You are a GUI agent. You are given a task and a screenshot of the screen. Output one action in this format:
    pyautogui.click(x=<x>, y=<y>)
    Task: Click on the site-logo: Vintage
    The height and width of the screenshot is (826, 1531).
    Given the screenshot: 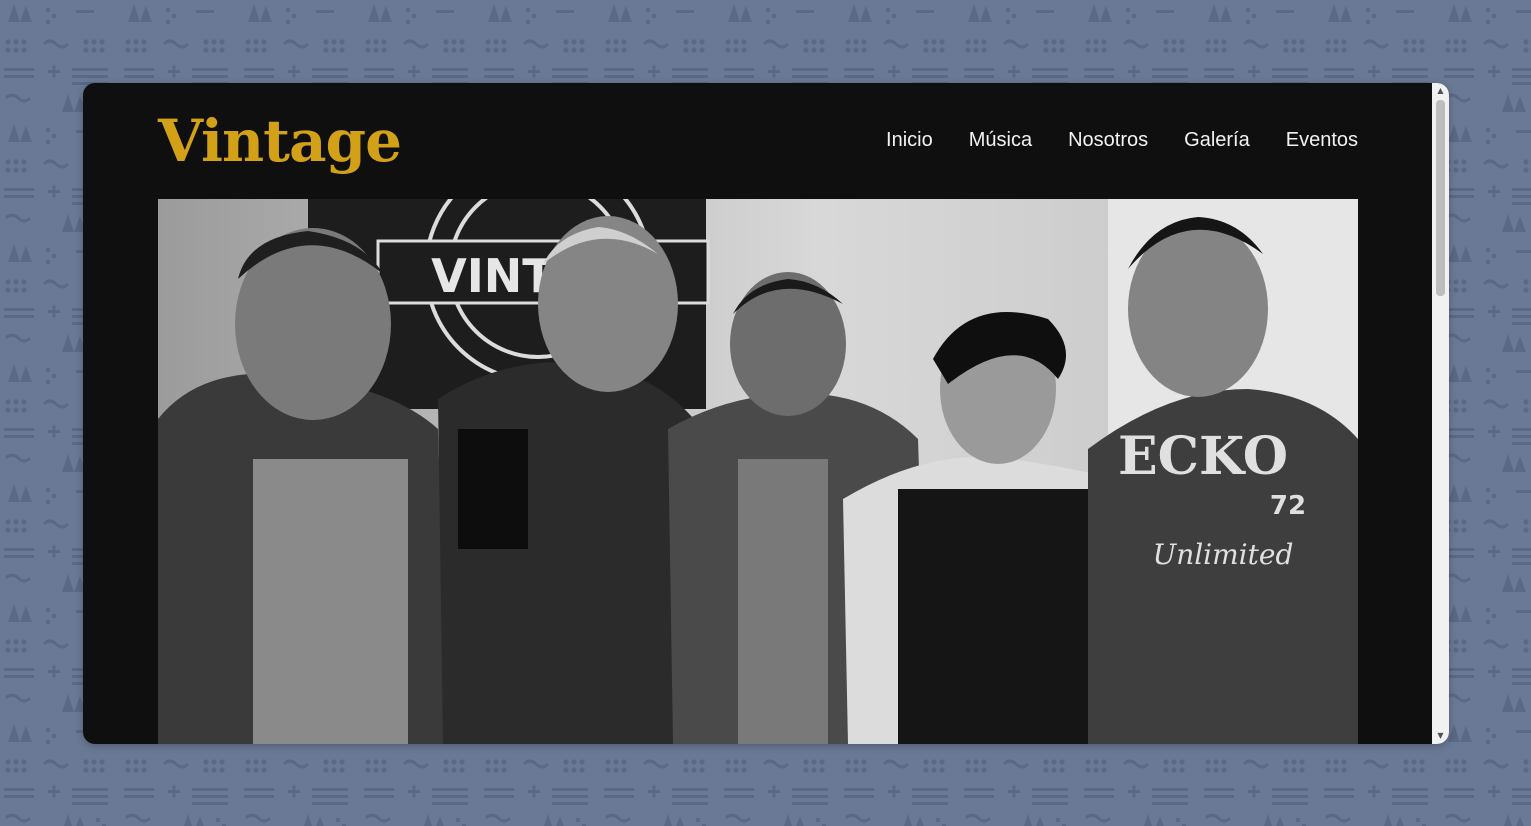 What is the action you would take?
    pyautogui.click(x=280, y=141)
    